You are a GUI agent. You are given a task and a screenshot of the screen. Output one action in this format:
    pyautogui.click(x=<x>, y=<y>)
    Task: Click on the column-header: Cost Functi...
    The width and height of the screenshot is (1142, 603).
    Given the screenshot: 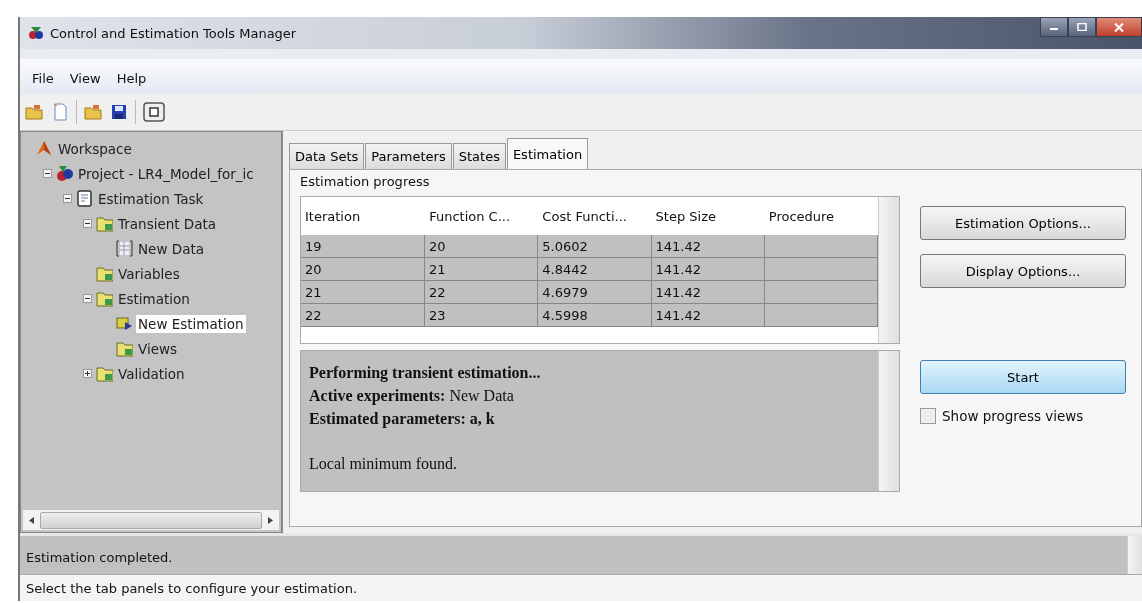 What is the action you would take?
    pyautogui.click(x=595, y=216)
    